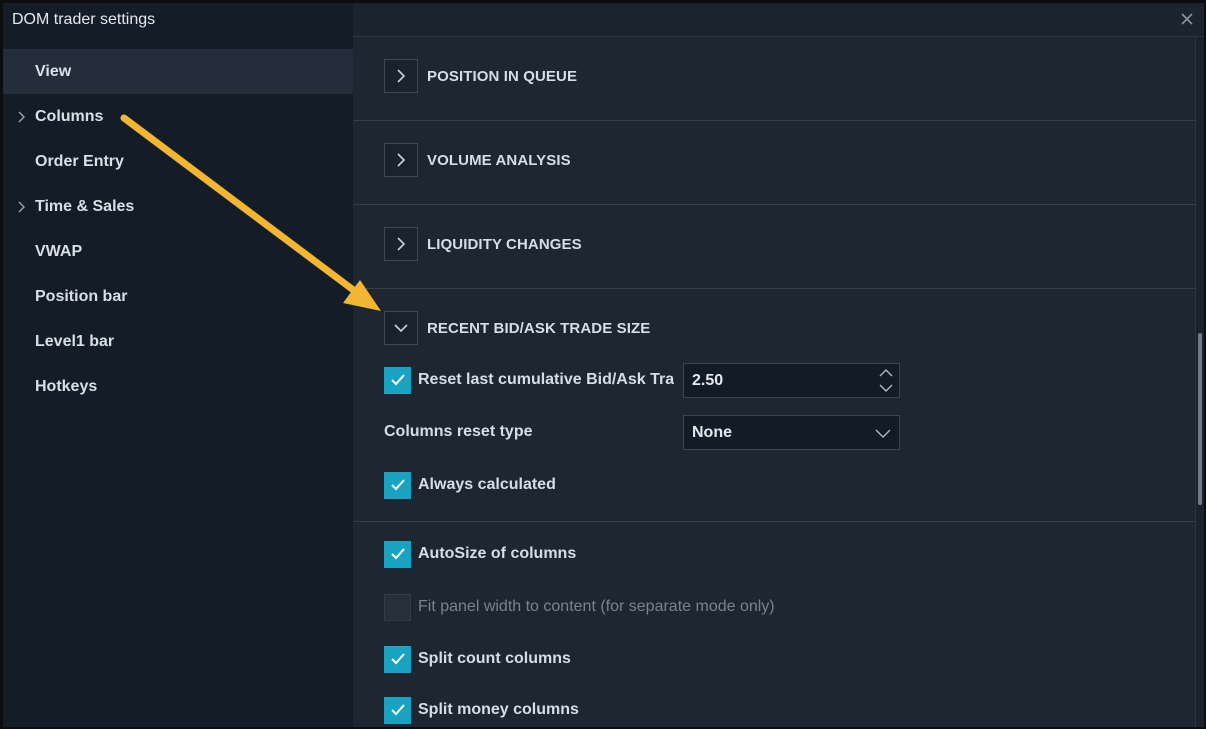 The image size is (1206, 729). Describe the element at coordinates (546, 379) in the screenshot. I see `reset-last-label: Reset last cumulative Bid/Ask Trade size` at that location.